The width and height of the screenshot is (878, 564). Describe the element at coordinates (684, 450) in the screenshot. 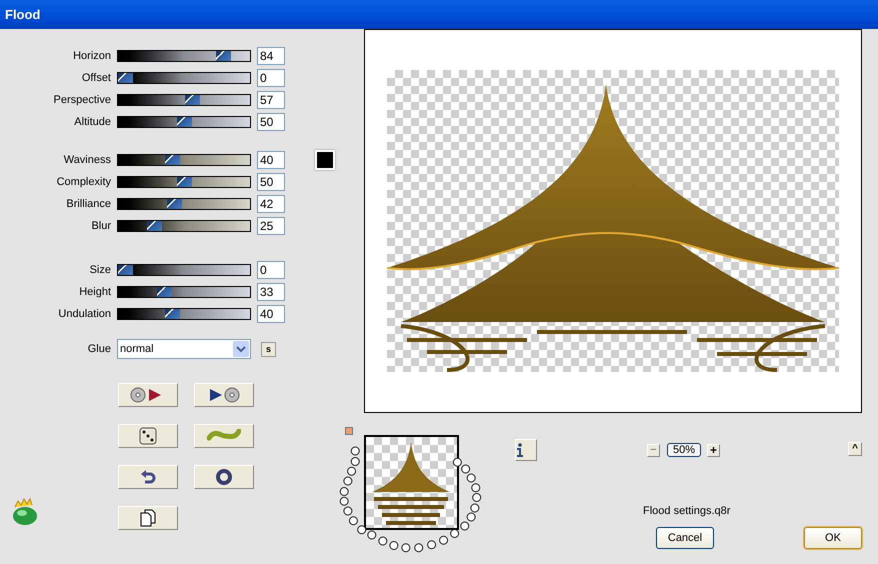

I see `zoom-level: 50%` at that location.